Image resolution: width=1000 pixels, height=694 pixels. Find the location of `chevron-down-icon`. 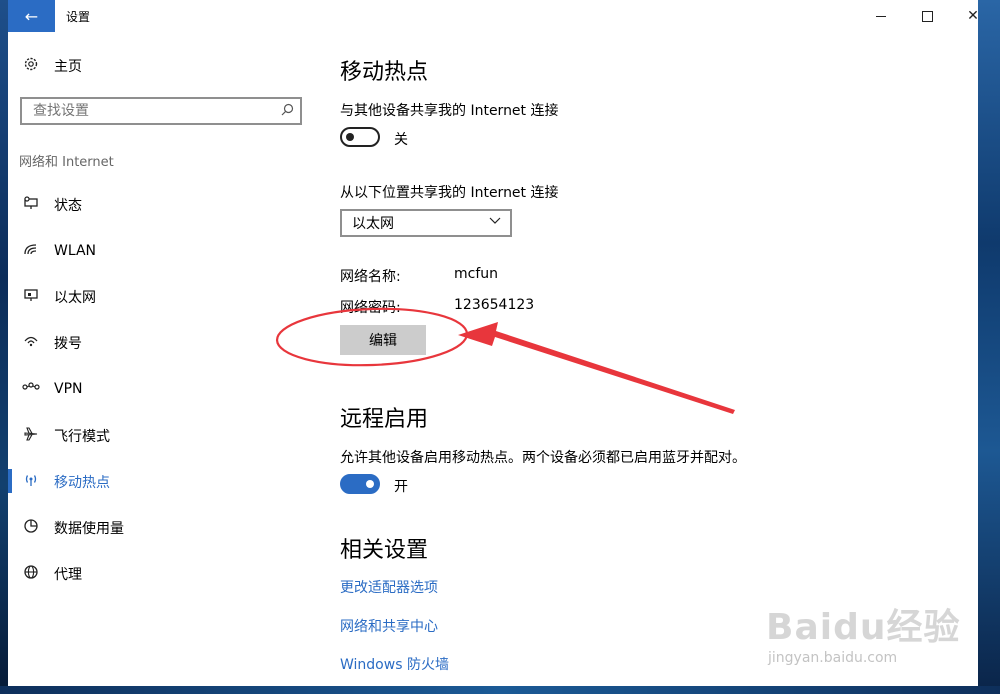

chevron-down-icon is located at coordinates (495, 222).